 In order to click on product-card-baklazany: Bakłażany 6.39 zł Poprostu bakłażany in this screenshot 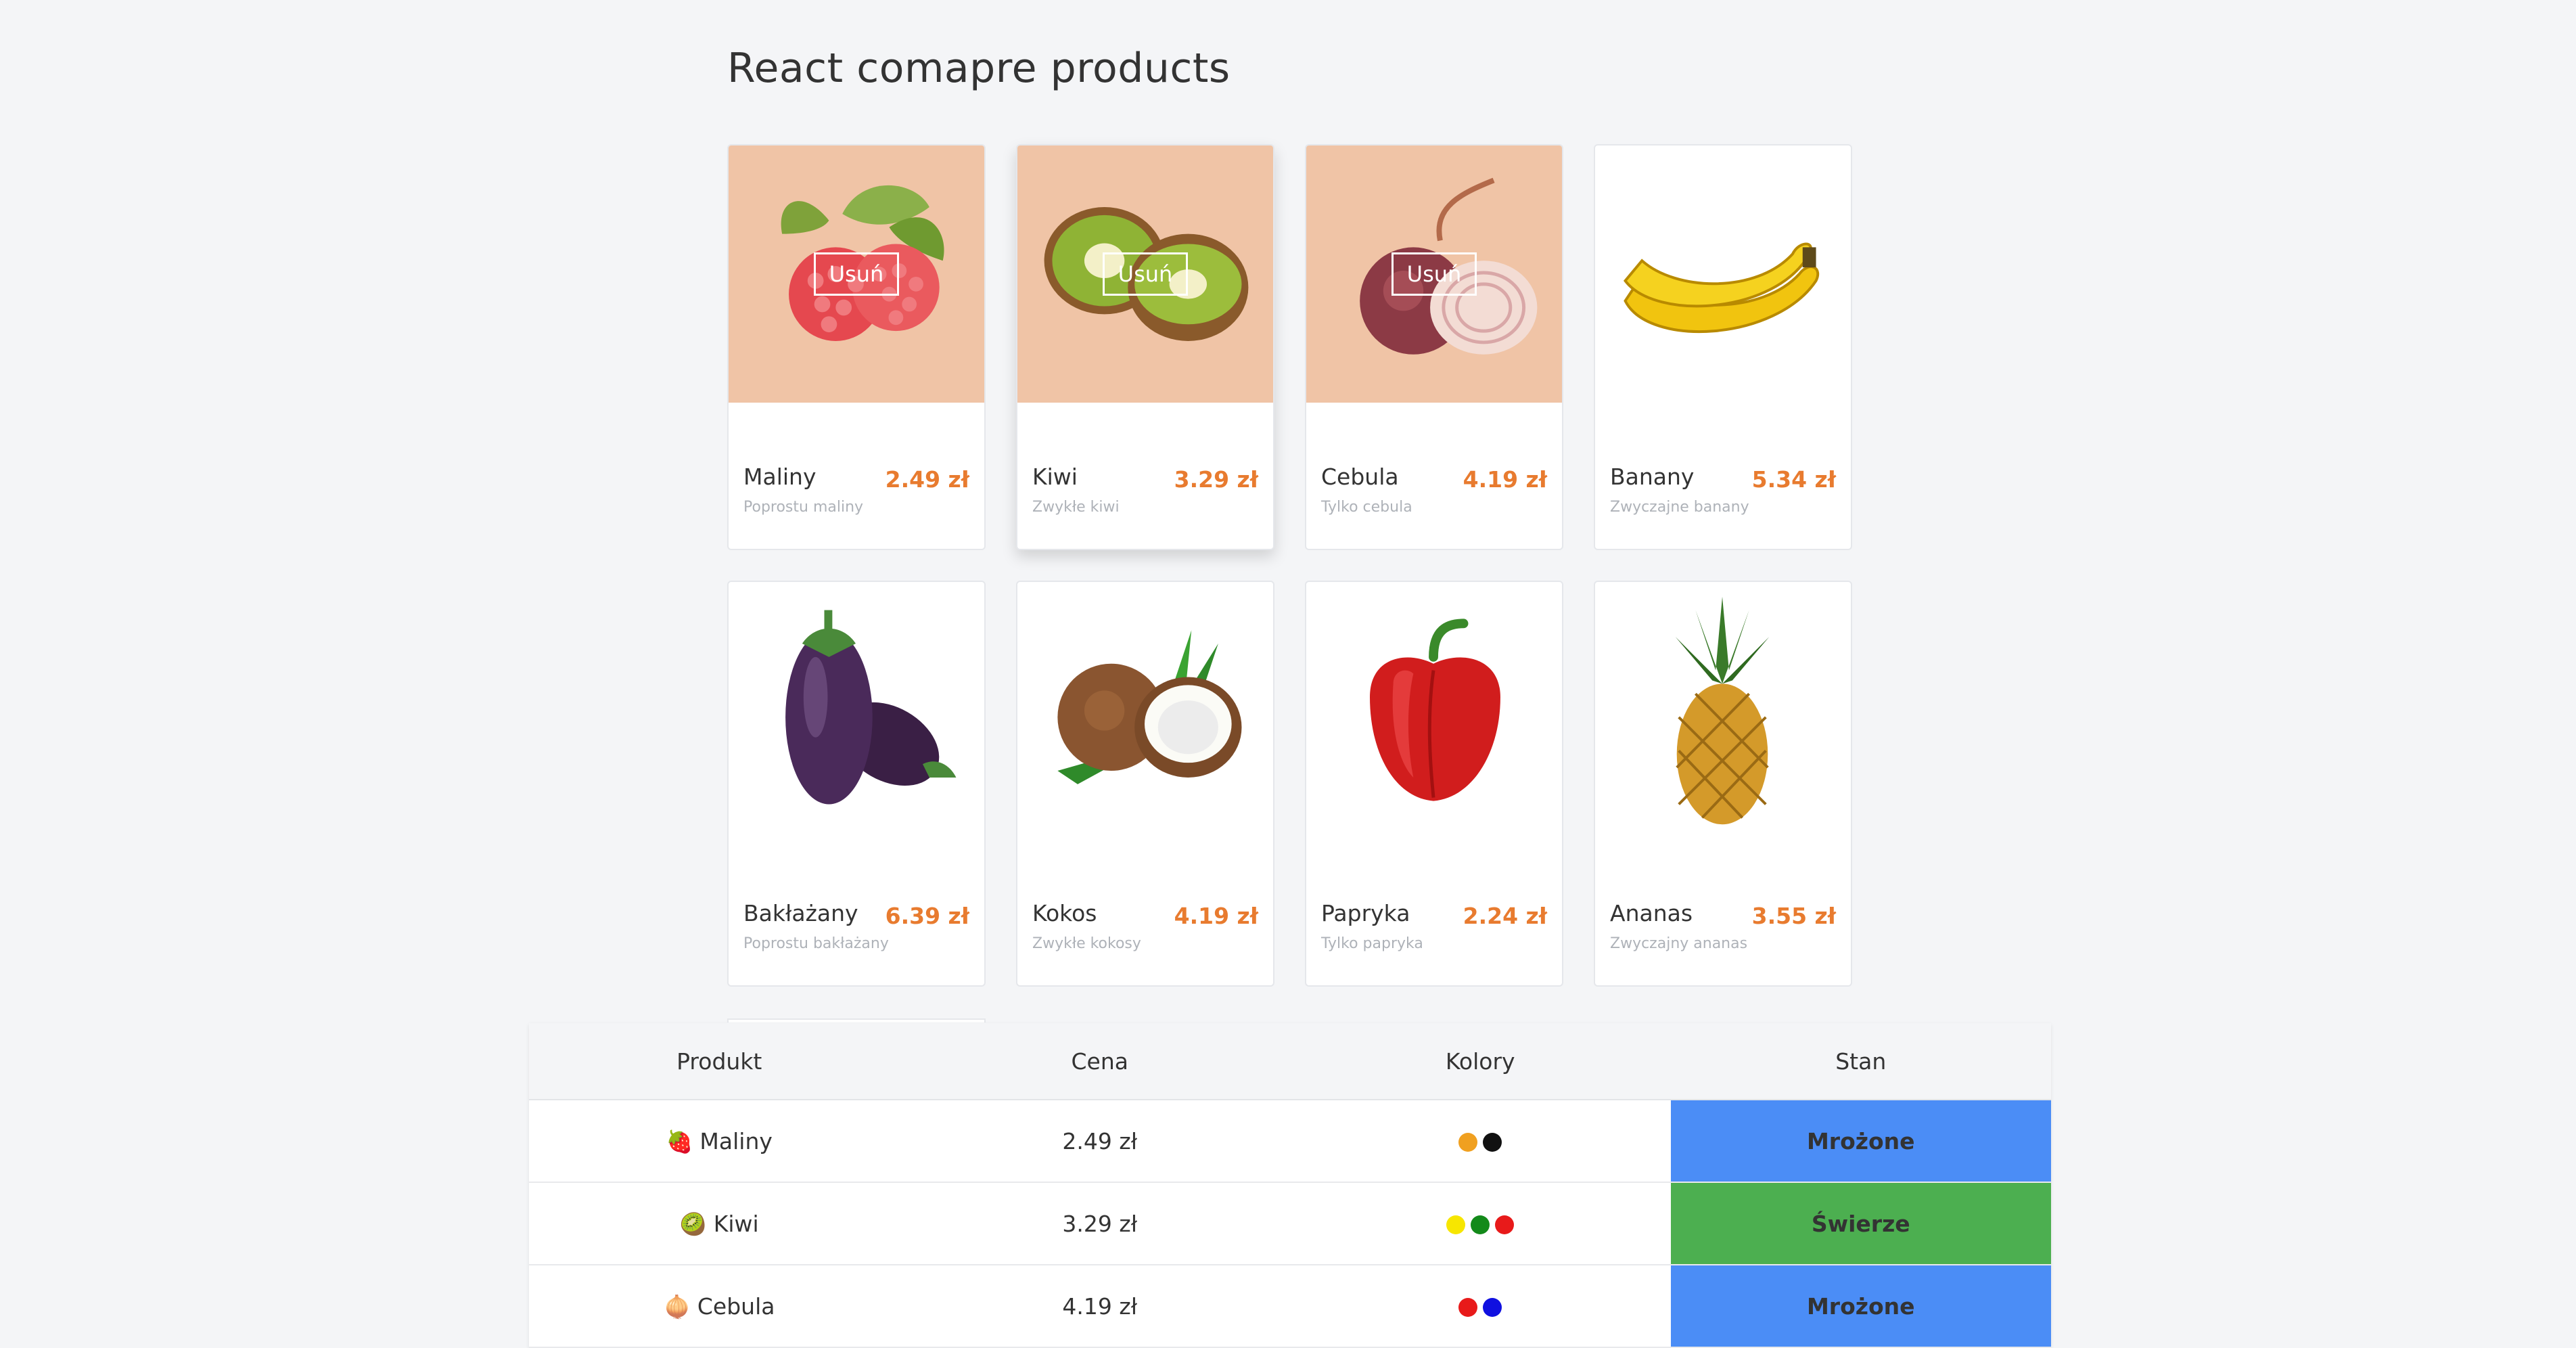, I will do `click(856, 784)`.